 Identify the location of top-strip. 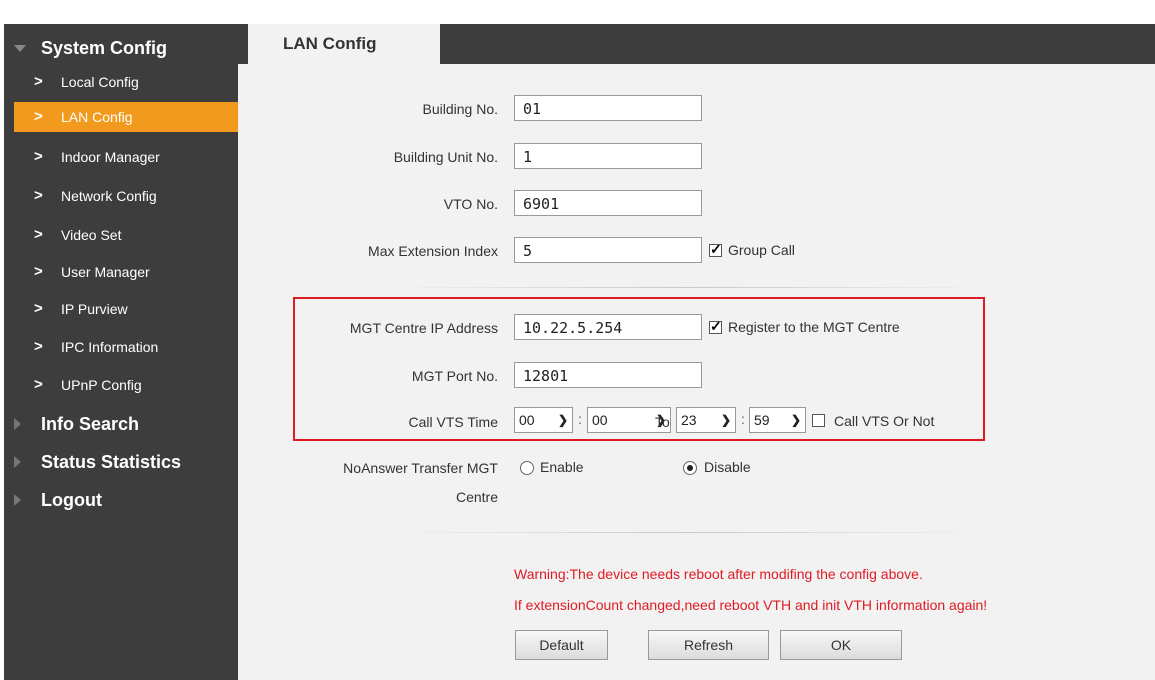
(577, 5).